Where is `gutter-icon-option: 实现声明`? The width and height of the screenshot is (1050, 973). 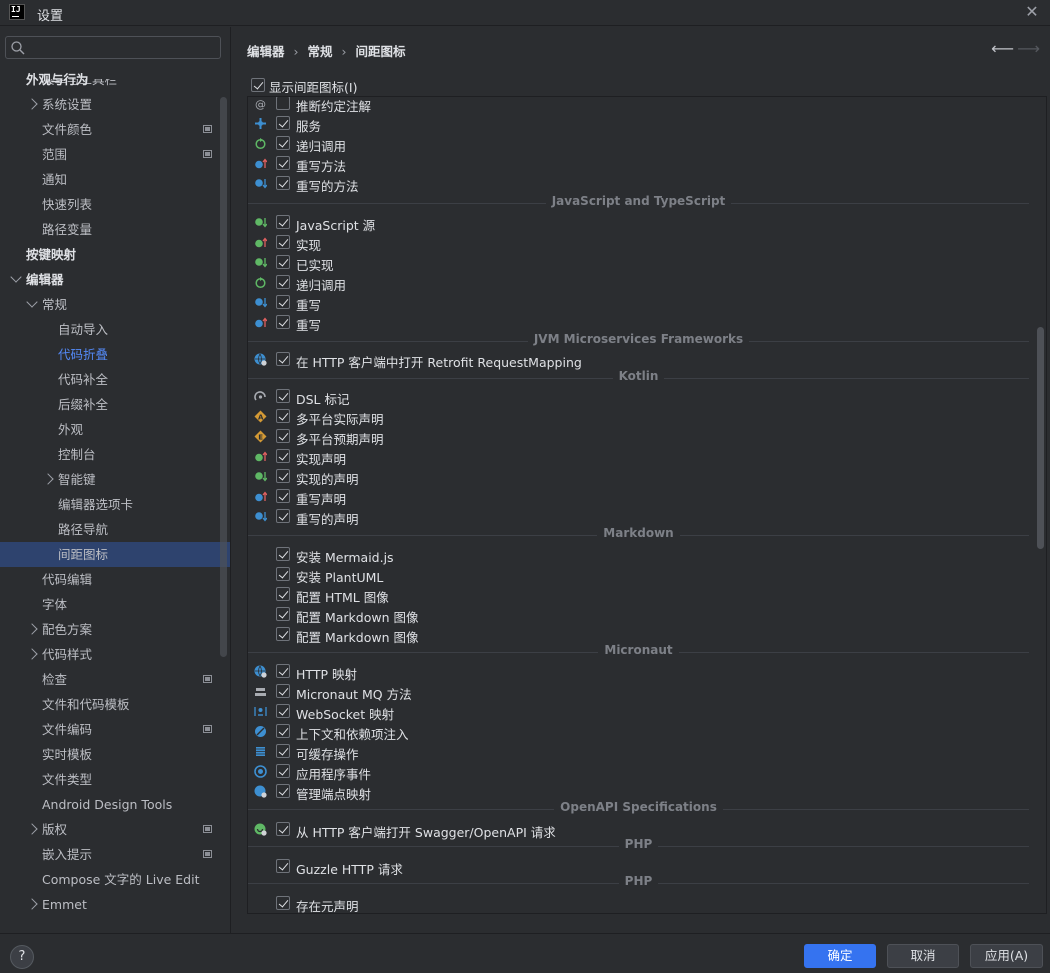
gutter-icon-option: 实现声明 is located at coordinates (638, 457).